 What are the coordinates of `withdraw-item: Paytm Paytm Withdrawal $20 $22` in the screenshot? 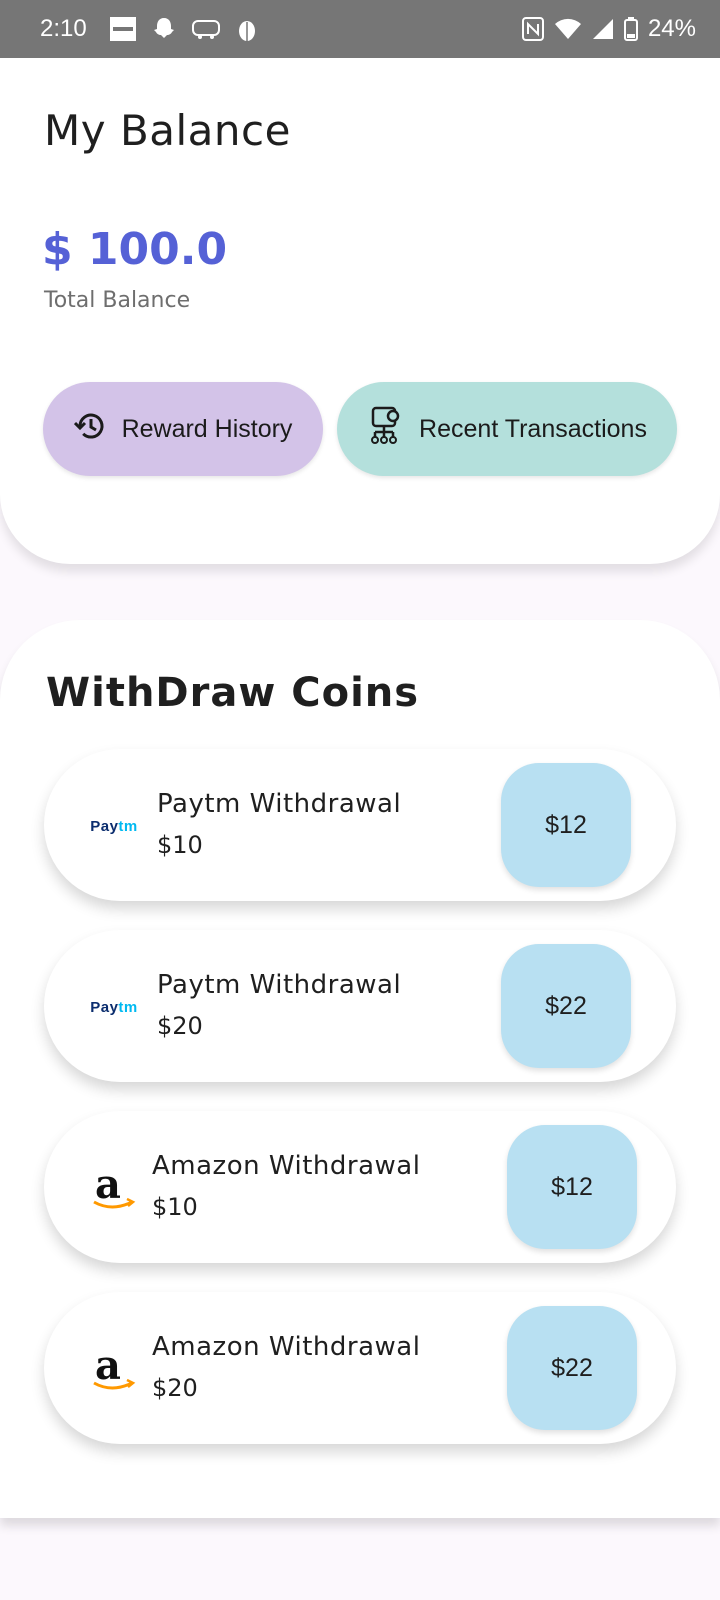 It's located at (360, 1006).